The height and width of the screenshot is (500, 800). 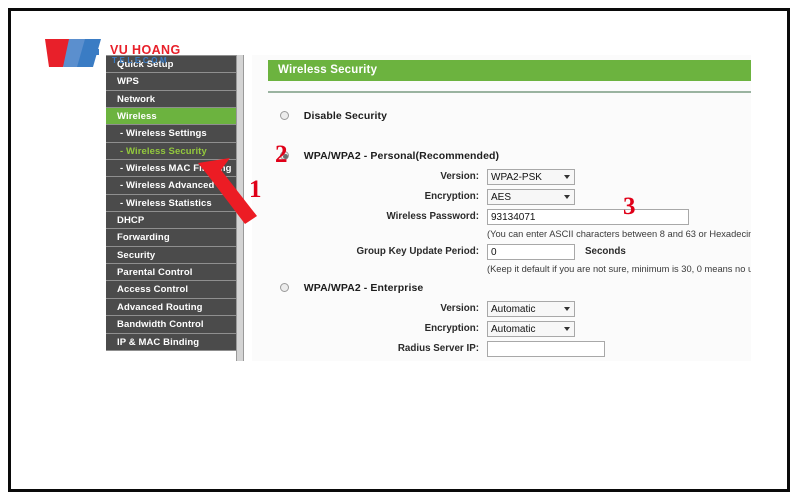 I want to click on option-disable-security: Disable Security, so click(x=333, y=116).